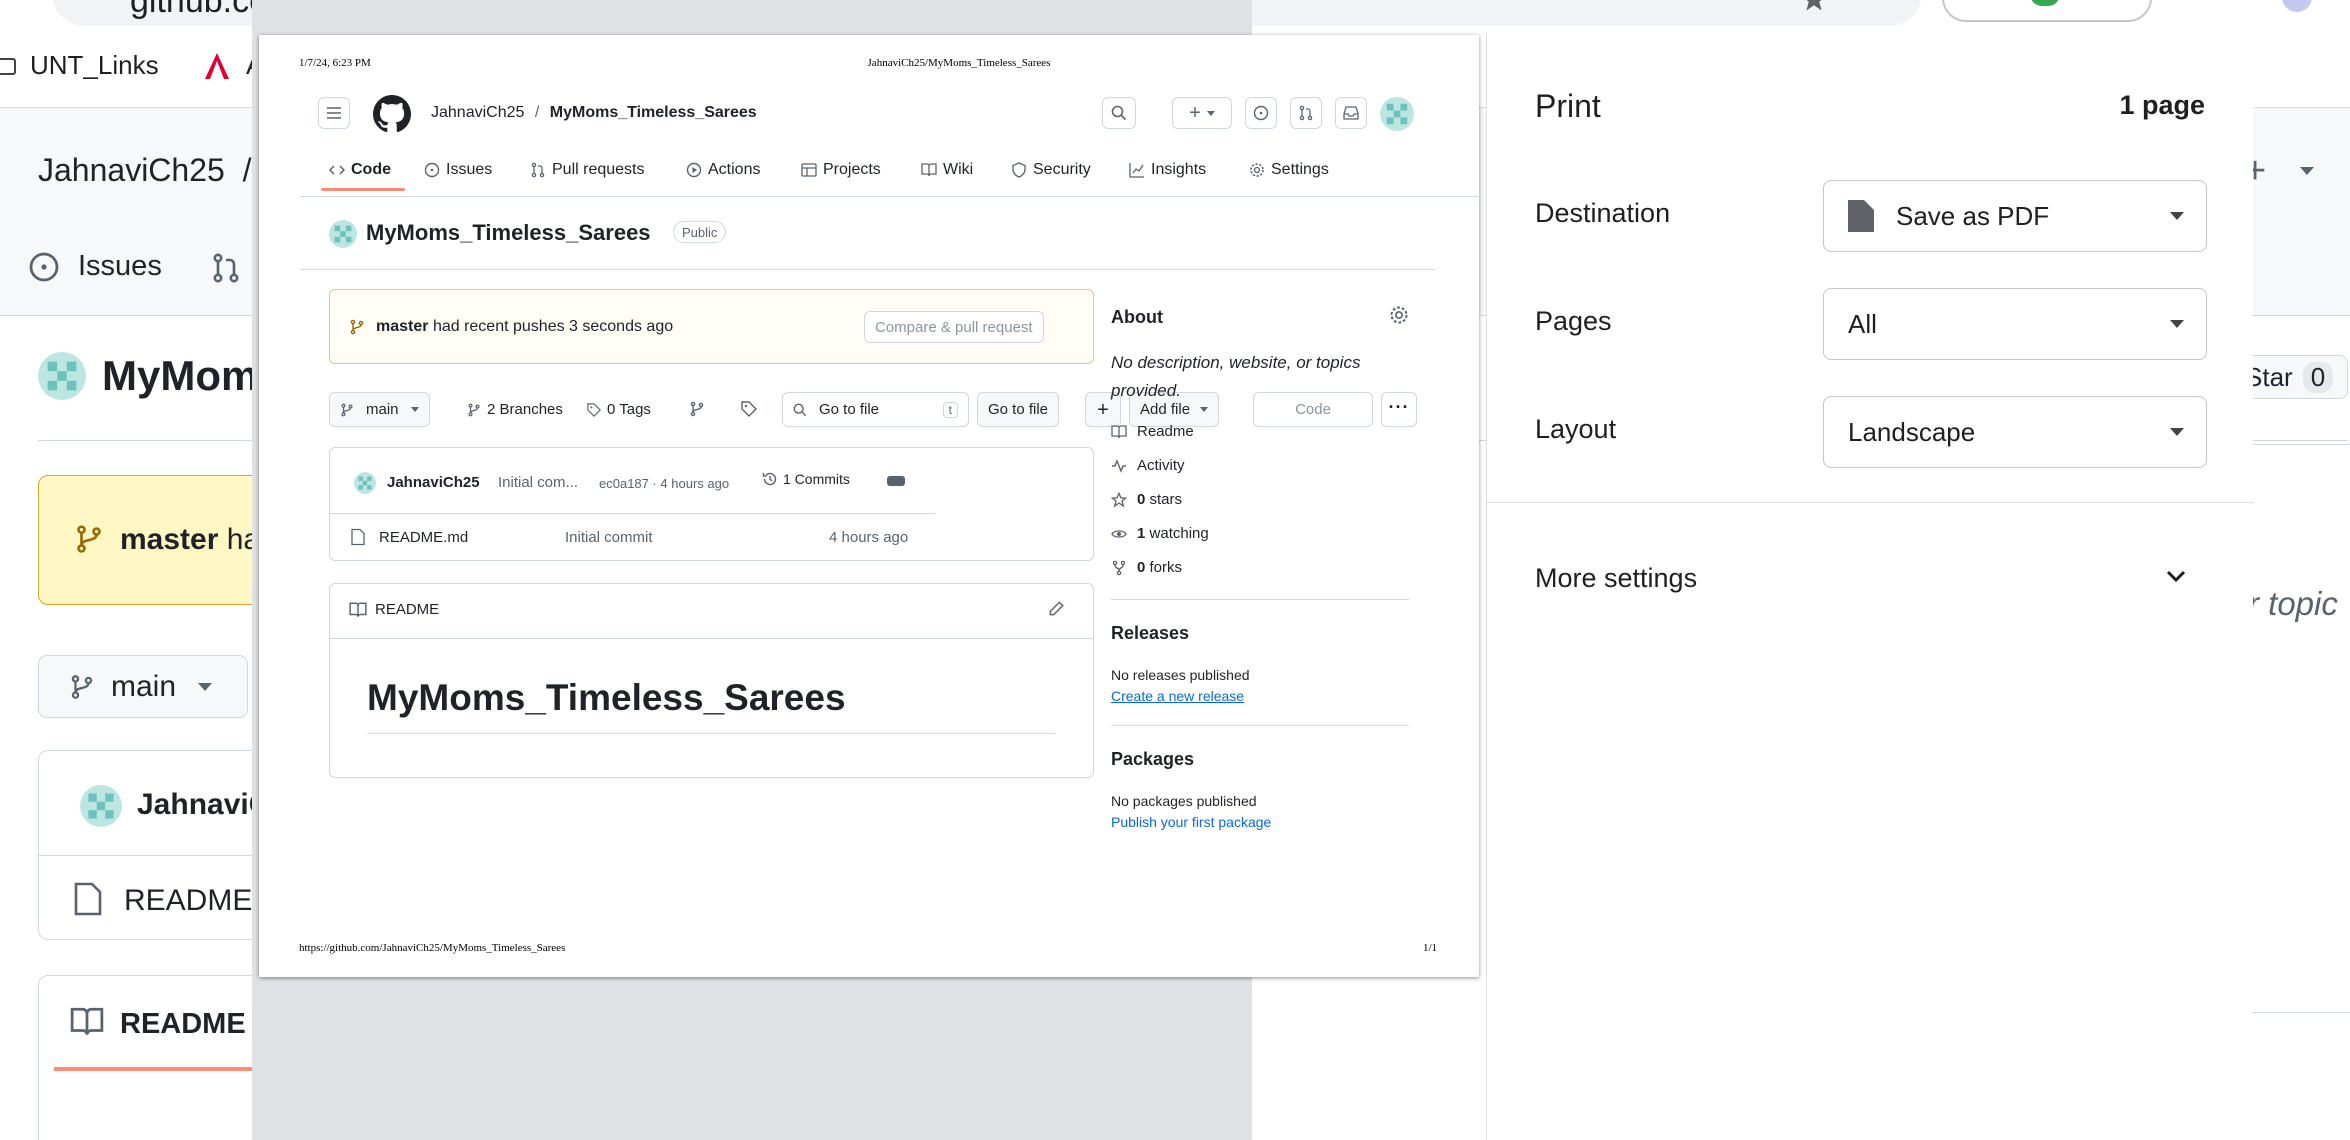 Image resolution: width=2350 pixels, height=1140 pixels. What do you see at coordinates (694, 170) in the screenshot?
I see `play-icon` at bounding box center [694, 170].